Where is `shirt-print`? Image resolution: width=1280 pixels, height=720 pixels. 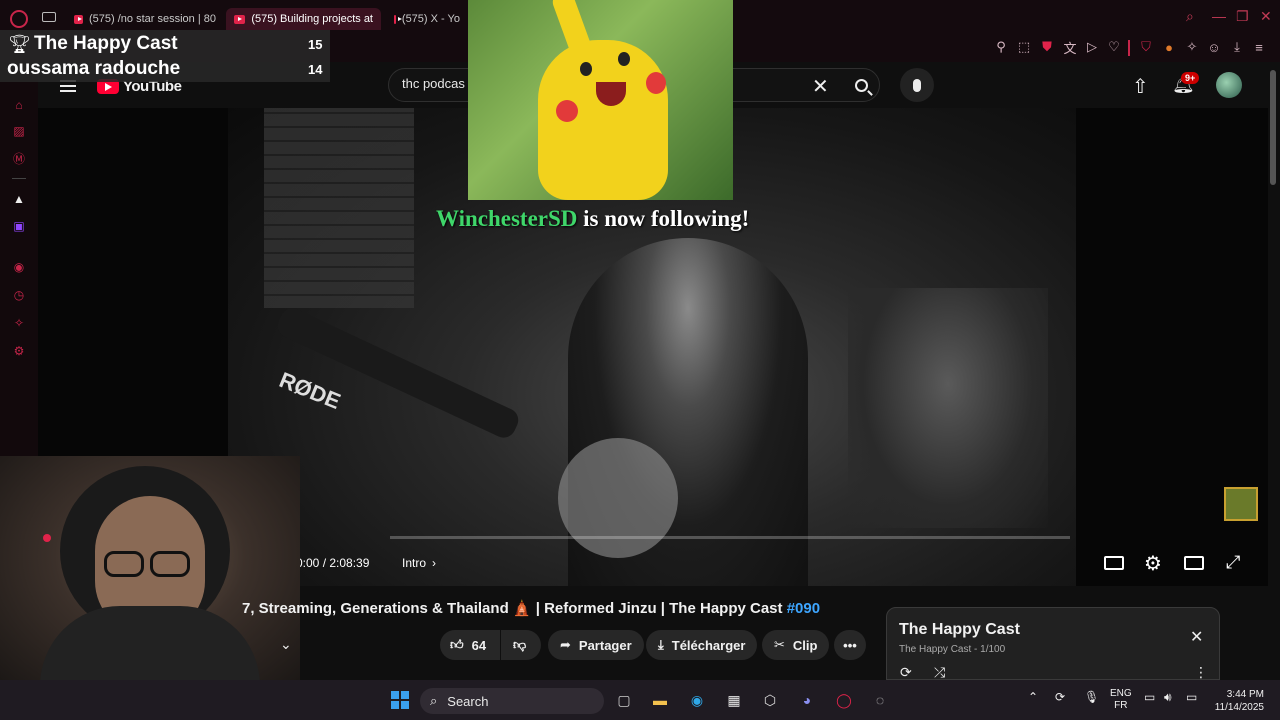
shirt-print is located at coordinates (618, 498).